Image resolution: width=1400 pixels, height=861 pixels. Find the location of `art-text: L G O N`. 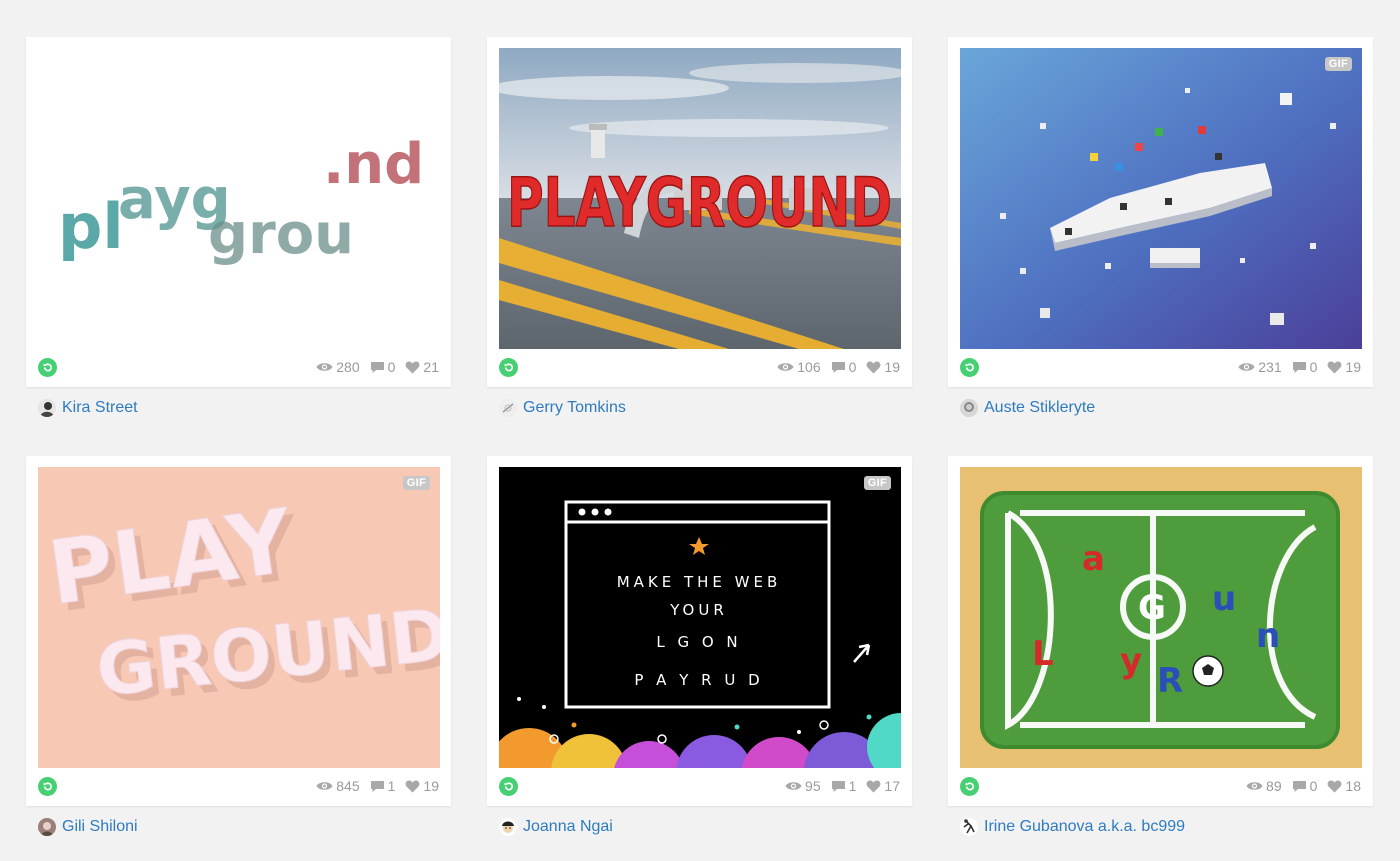

art-text: L G O N is located at coordinates (698, 642).